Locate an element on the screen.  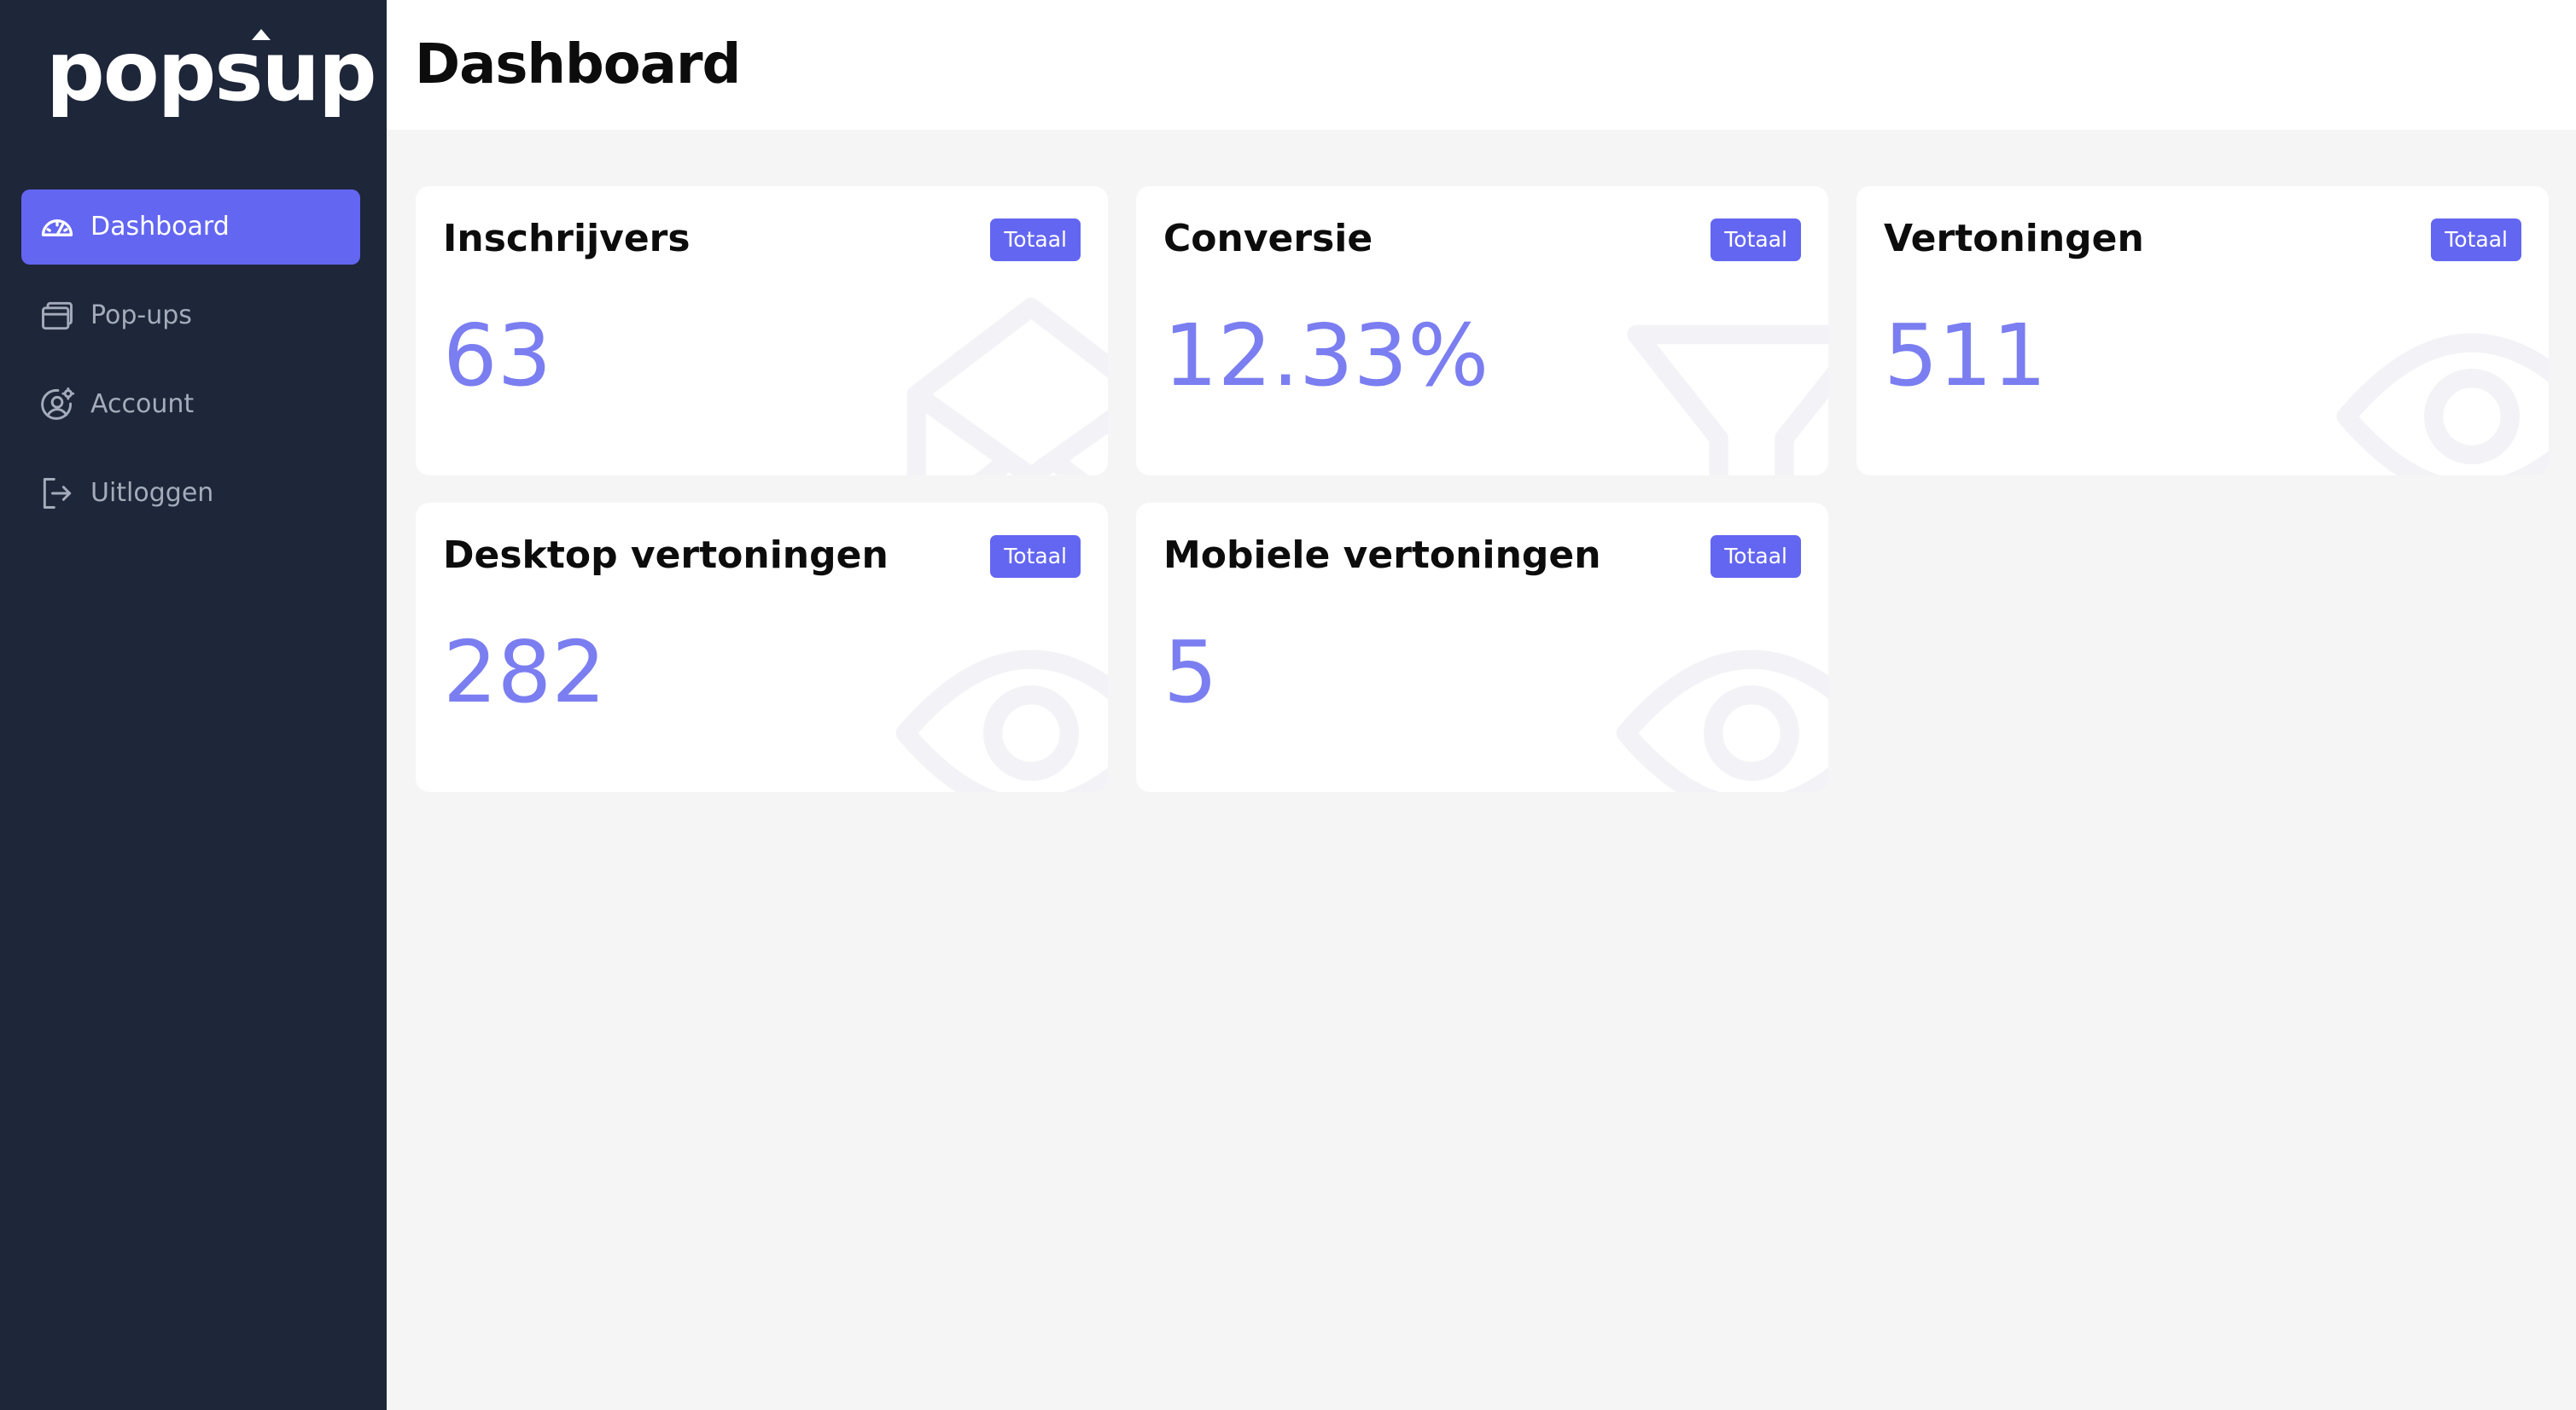
user-settings-icon is located at coordinates (58, 403).